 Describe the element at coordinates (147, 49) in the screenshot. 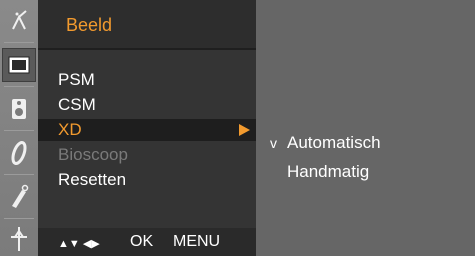

I see `menu-divider` at that location.